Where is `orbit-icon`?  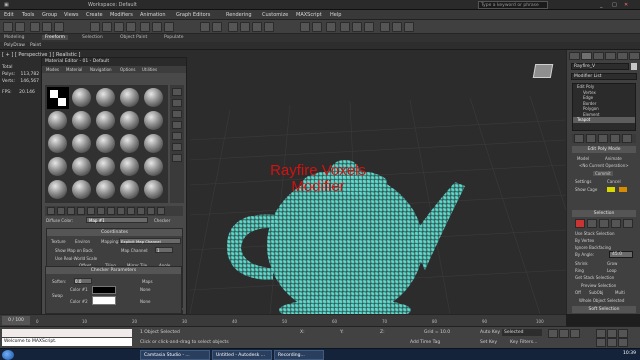
orbit-icon is located at coordinates (623, 342).